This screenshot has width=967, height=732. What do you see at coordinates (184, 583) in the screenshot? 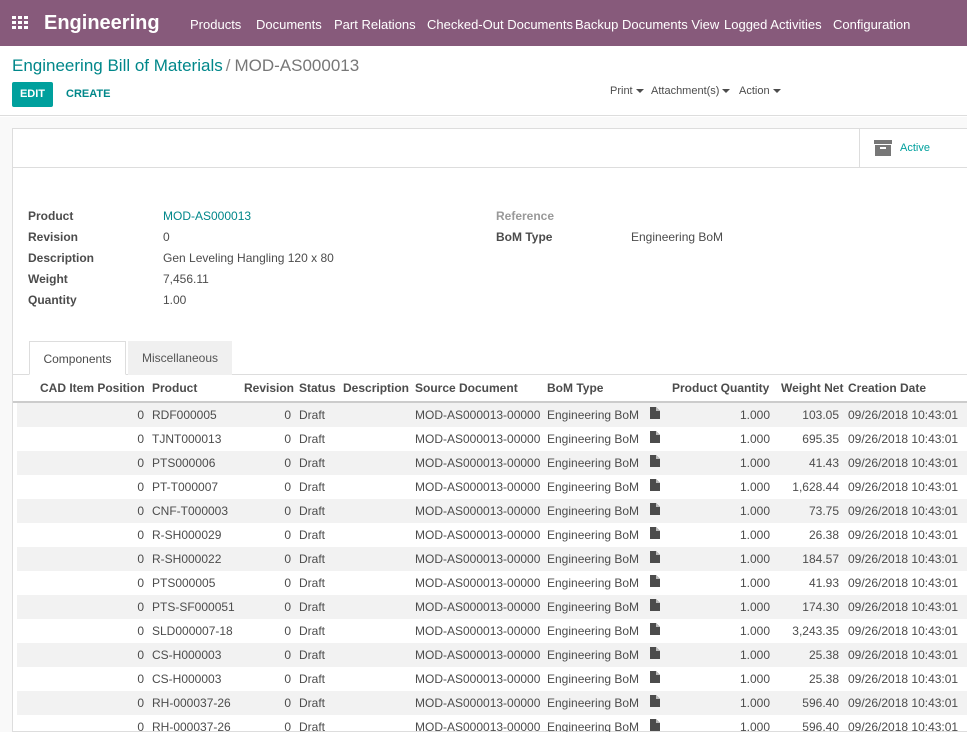
I see `cell-product: PTS000005` at bounding box center [184, 583].